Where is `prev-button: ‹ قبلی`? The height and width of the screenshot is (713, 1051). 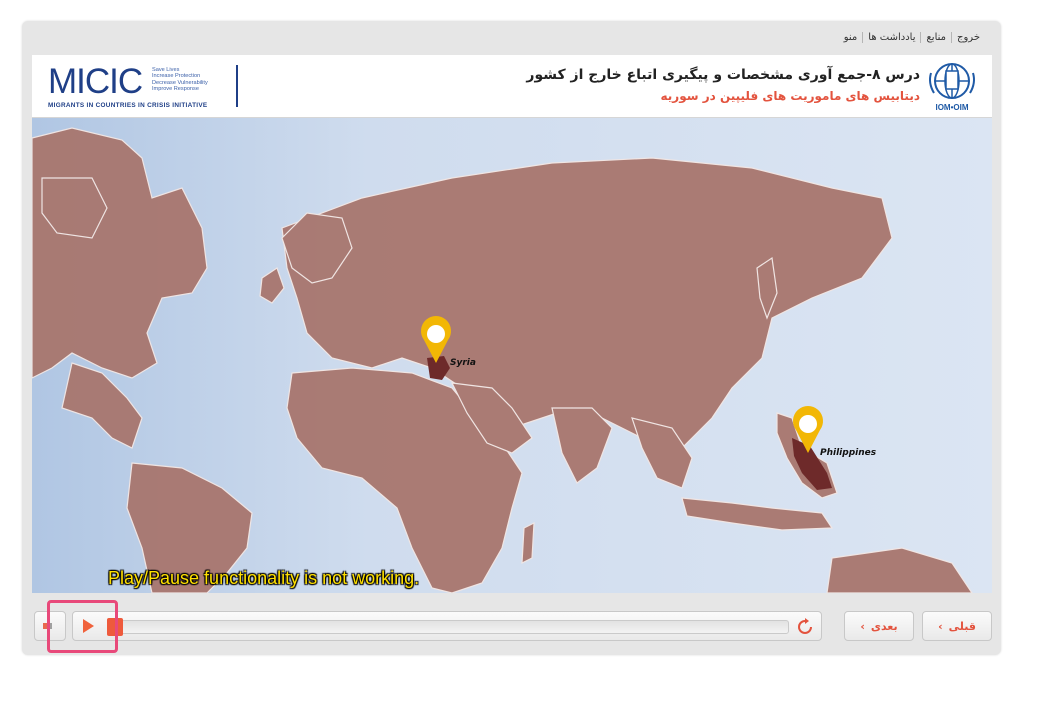 prev-button: ‹ قبلی is located at coordinates (957, 626).